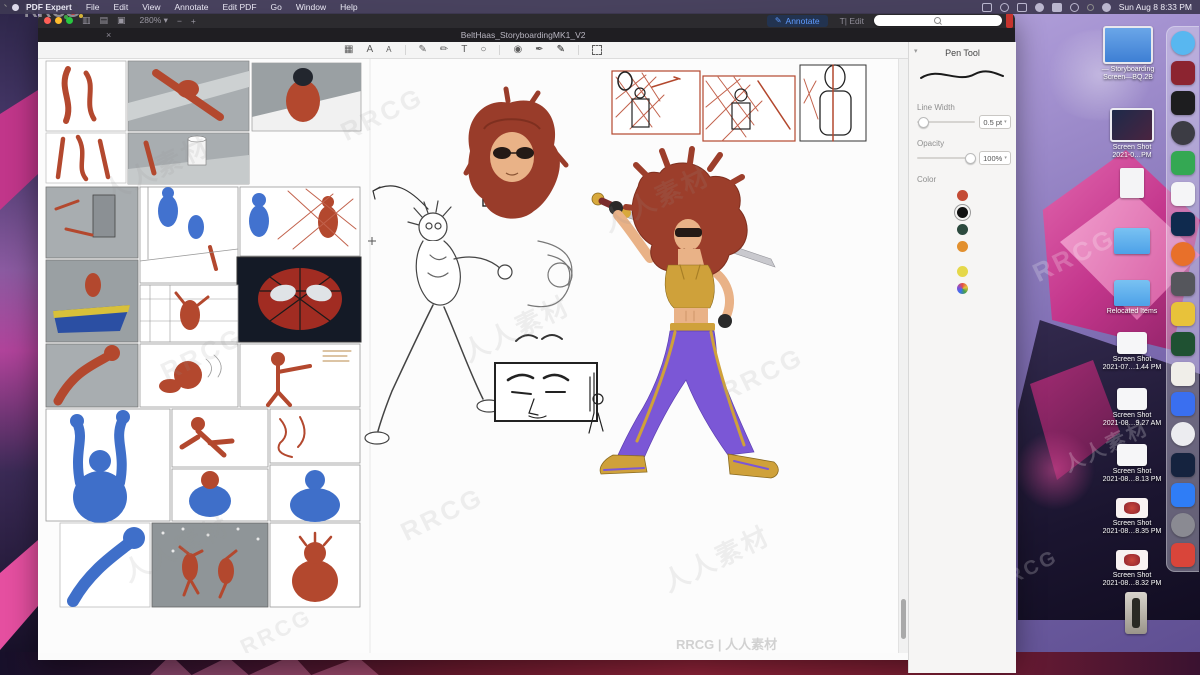  Describe the element at coordinates (464, 50) in the screenshot. I see `text-box-tool-icon: T` at that location.